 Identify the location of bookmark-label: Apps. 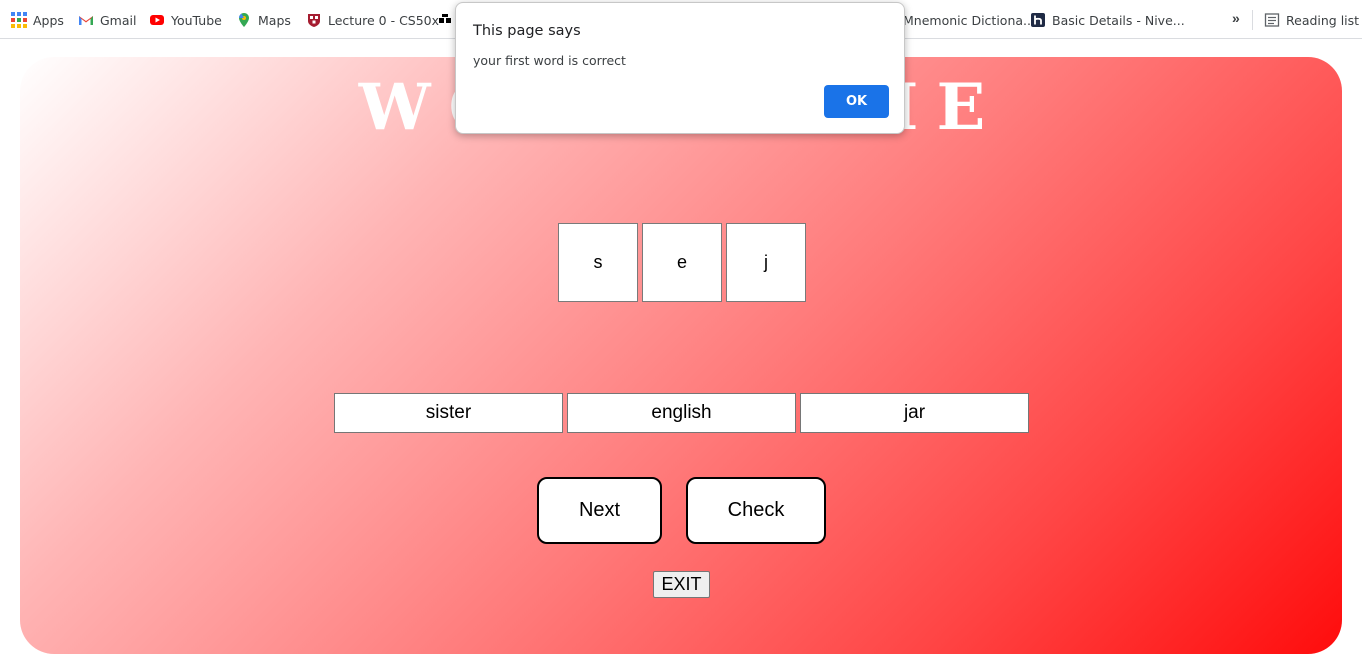
(48, 20).